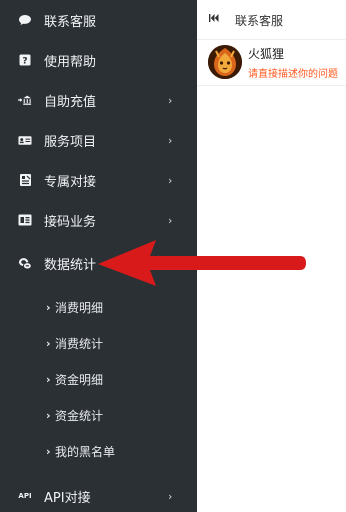 The height and width of the screenshot is (512, 346). Describe the element at coordinates (25, 140) in the screenshot. I see `id-card-icon` at that location.